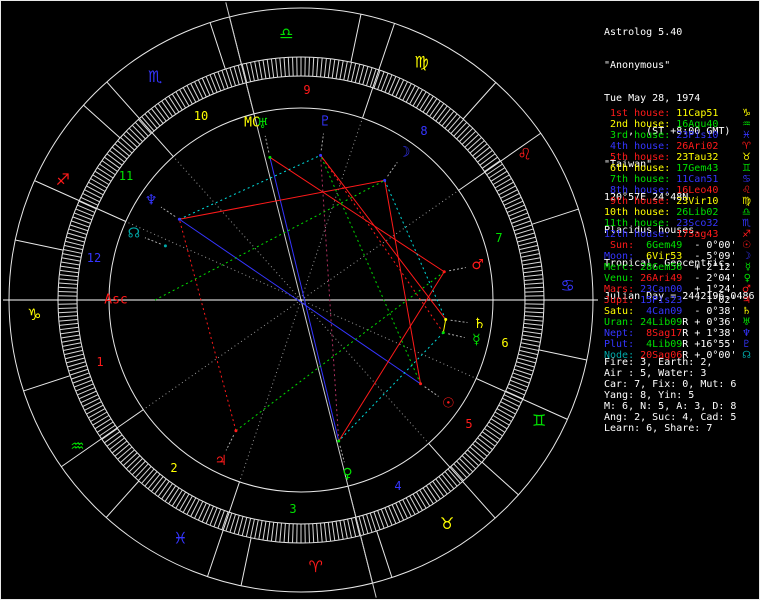 This screenshot has height=600, width=760. Describe the element at coordinates (746, 124) in the screenshot. I see `zodiac-sign-icon: ♒` at that location.